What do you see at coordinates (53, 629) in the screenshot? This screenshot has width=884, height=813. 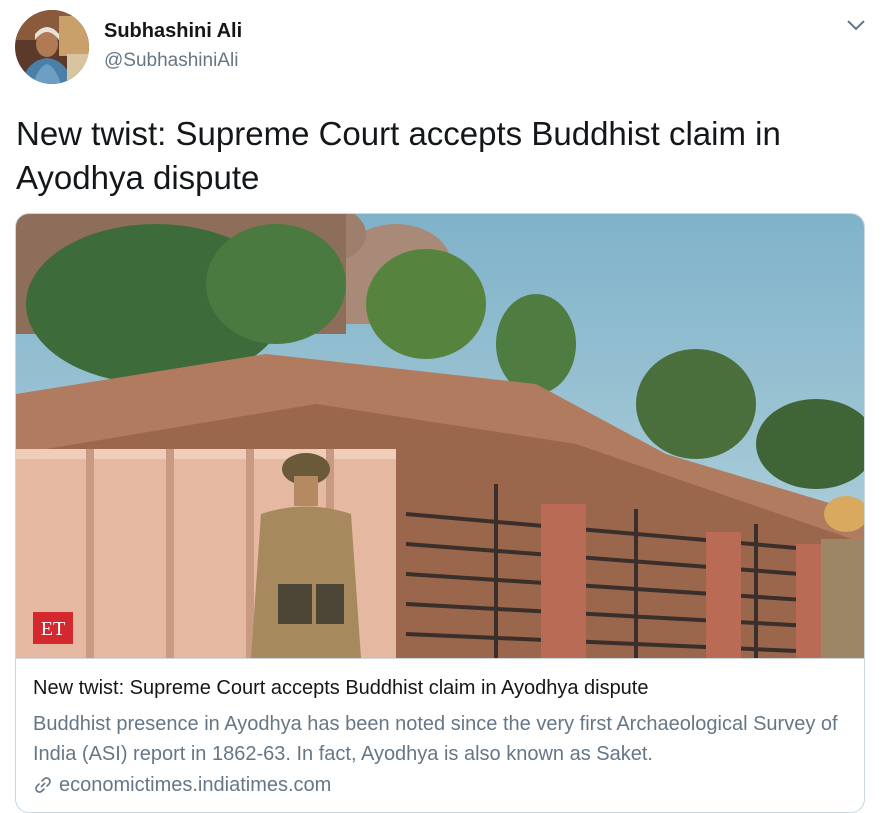 I see `svg-text: ET` at bounding box center [53, 629].